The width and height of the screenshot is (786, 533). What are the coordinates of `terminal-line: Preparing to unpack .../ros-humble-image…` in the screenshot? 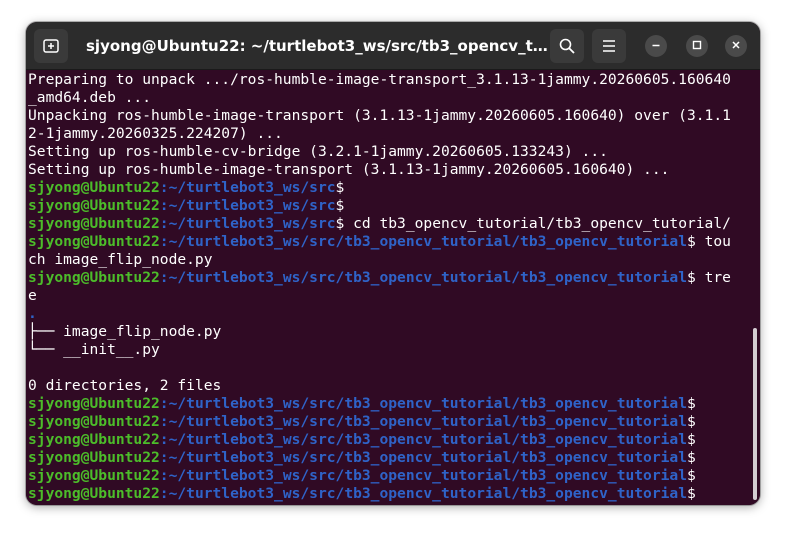 It's located at (379, 80).